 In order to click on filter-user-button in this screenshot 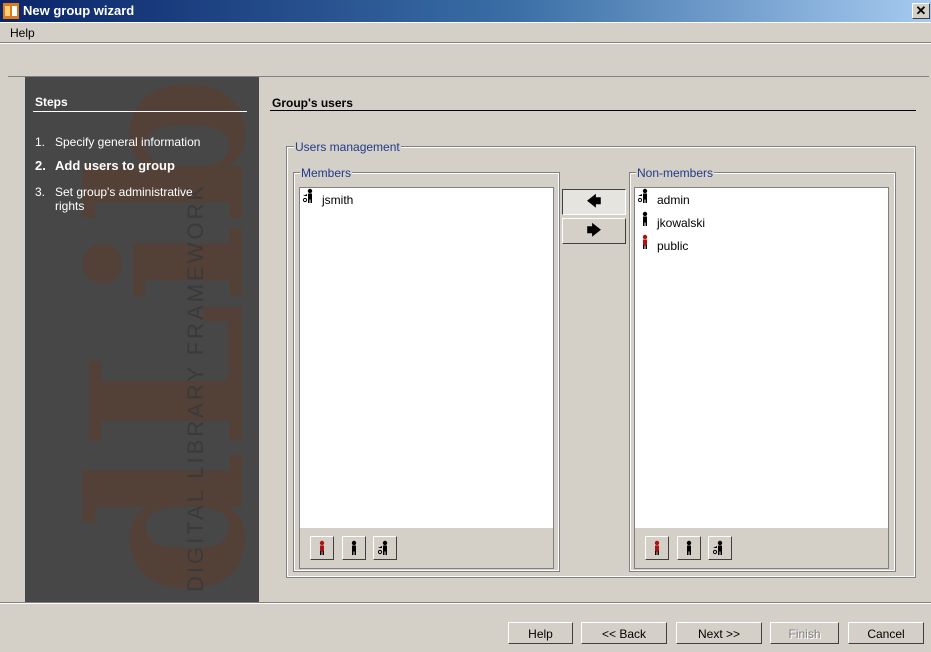, I will do `click(689, 548)`.